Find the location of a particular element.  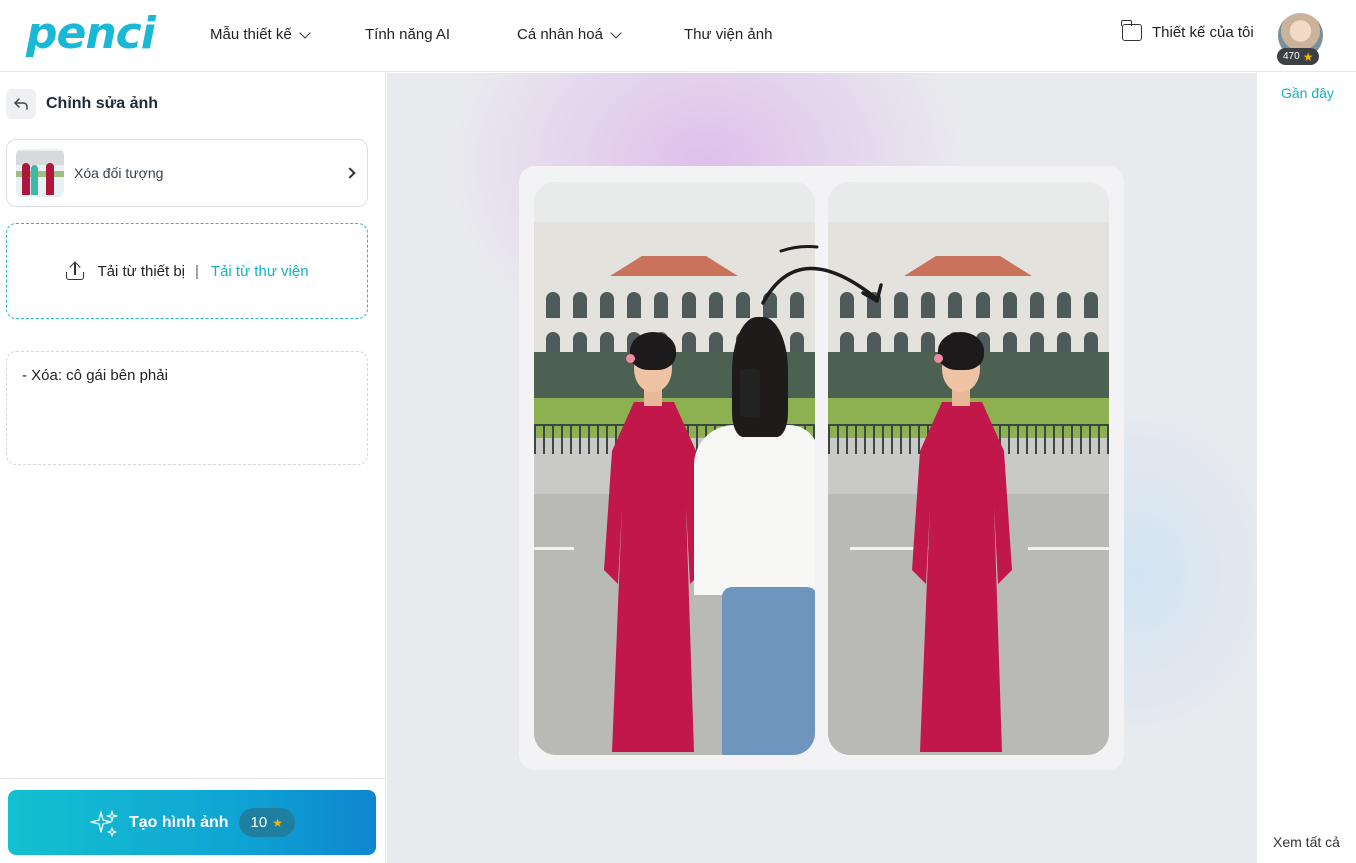

credit-badge: 470 ★ is located at coordinates (1298, 56).